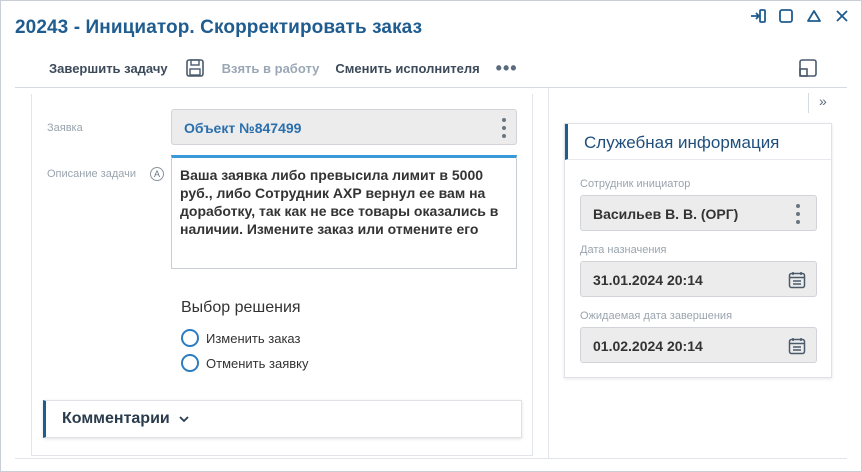 The width and height of the screenshot is (862, 472). What do you see at coordinates (798, 214) in the screenshot?
I see `initiator-kebab-icon` at bounding box center [798, 214].